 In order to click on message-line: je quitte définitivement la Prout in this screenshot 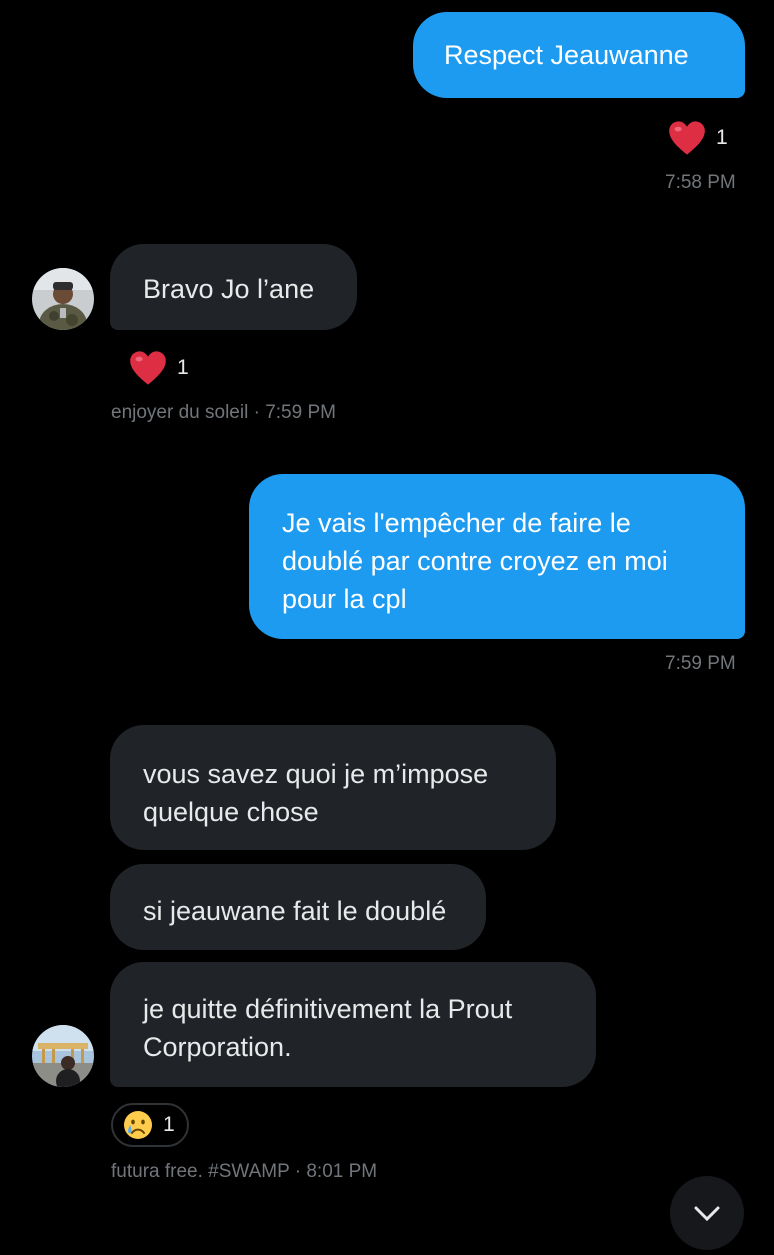, I will do `click(328, 1009)`.